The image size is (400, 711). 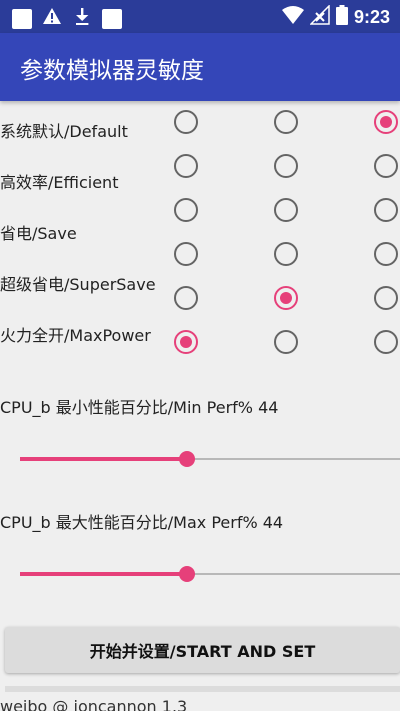 I want to click on radio-save-col3, so click(x=386, y=210).